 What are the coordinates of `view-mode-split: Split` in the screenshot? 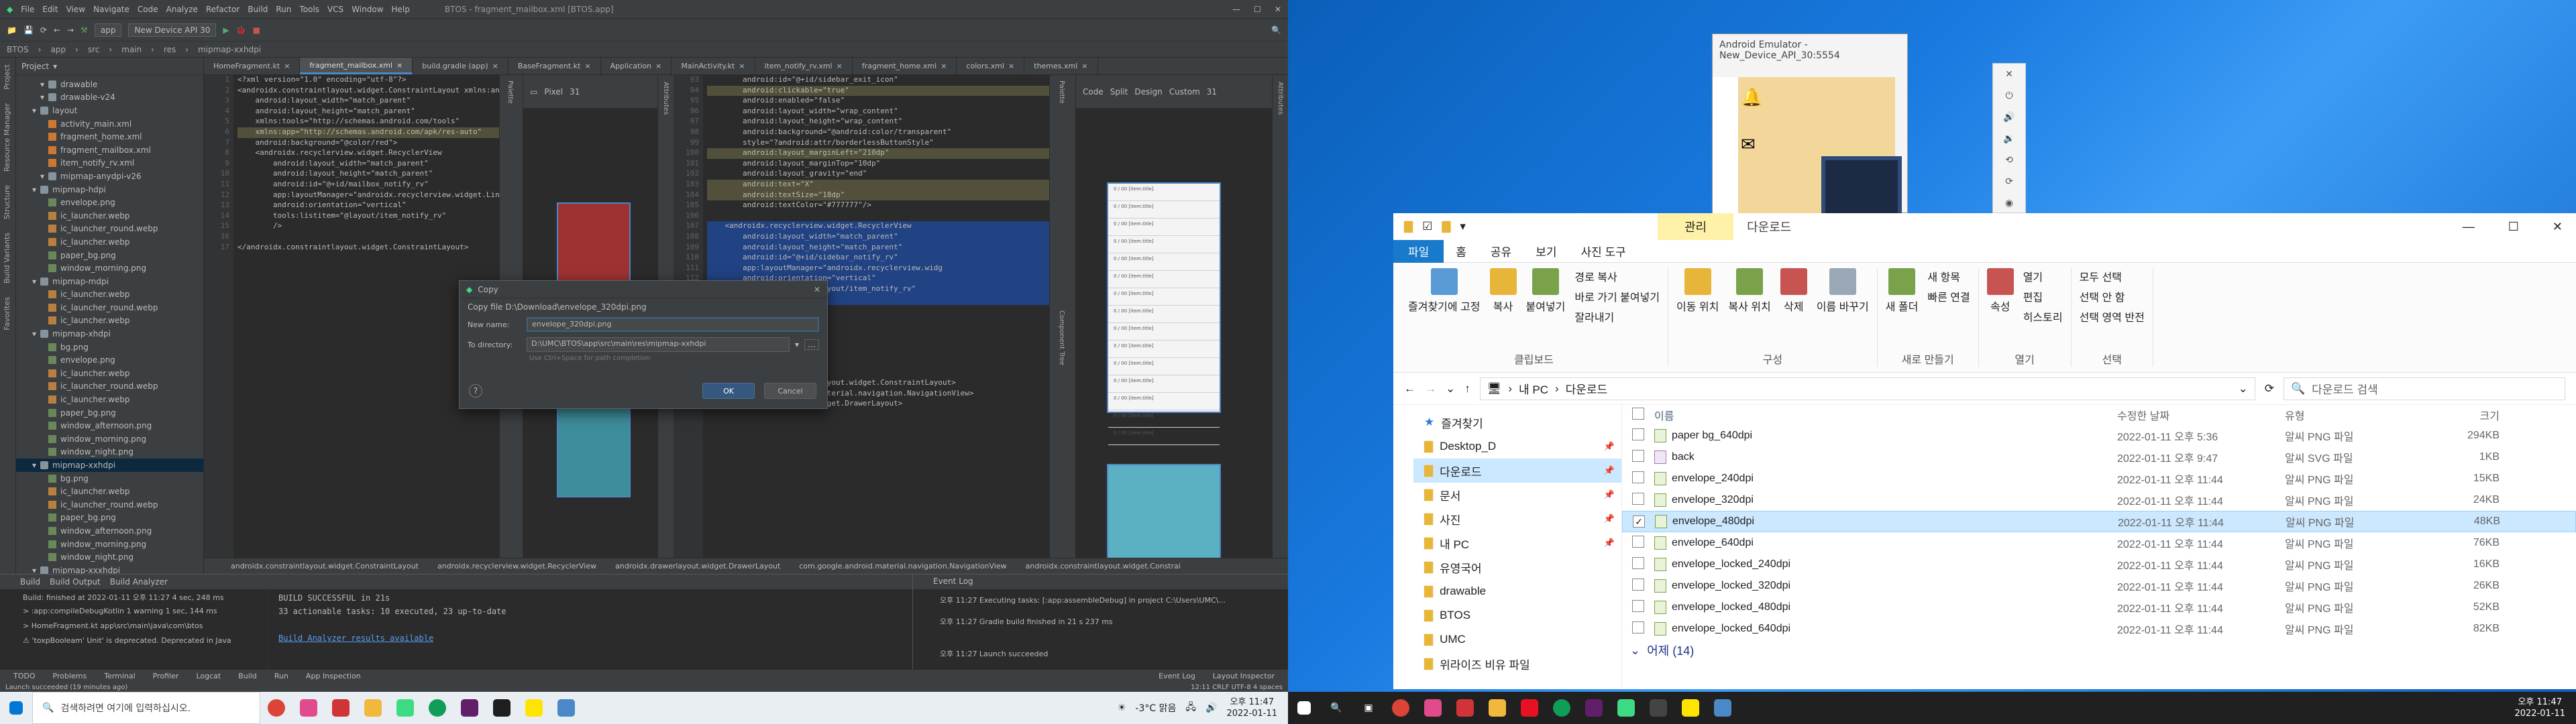 It's located at (1119, 92).